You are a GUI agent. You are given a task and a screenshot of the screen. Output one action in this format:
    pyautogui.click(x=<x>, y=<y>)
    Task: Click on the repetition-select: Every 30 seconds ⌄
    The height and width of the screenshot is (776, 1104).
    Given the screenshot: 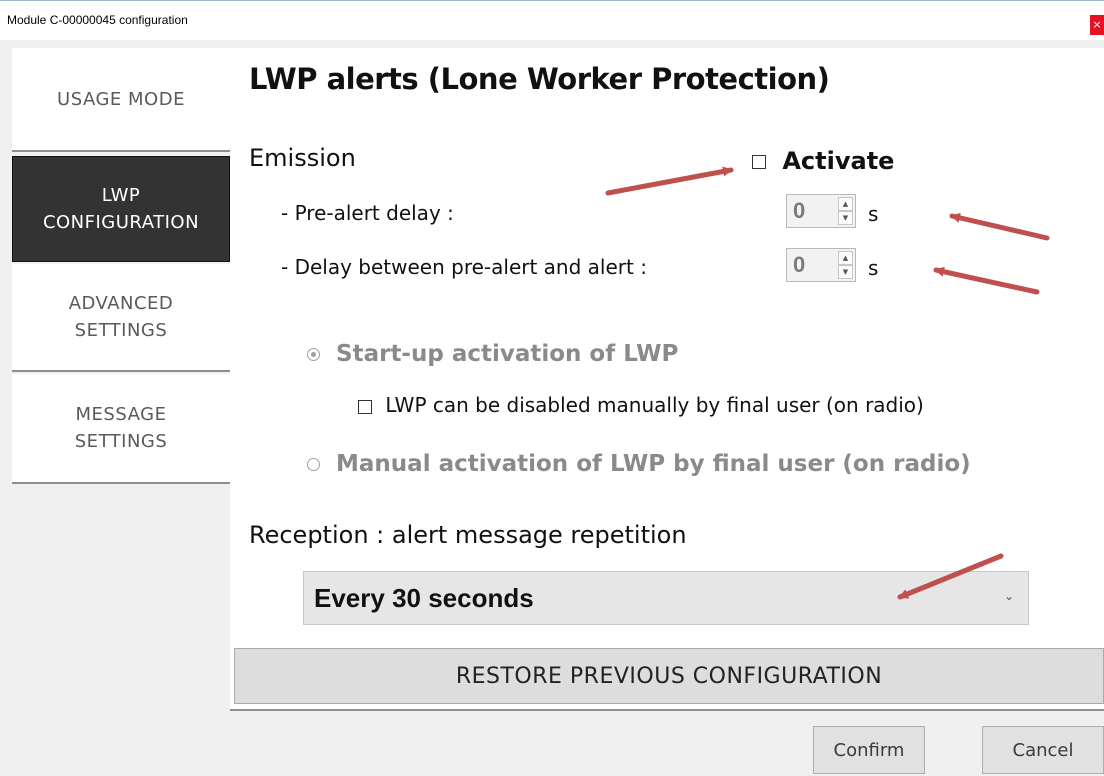 What is the action you would take?
    pyautogui.click(x=666, y=598)
    